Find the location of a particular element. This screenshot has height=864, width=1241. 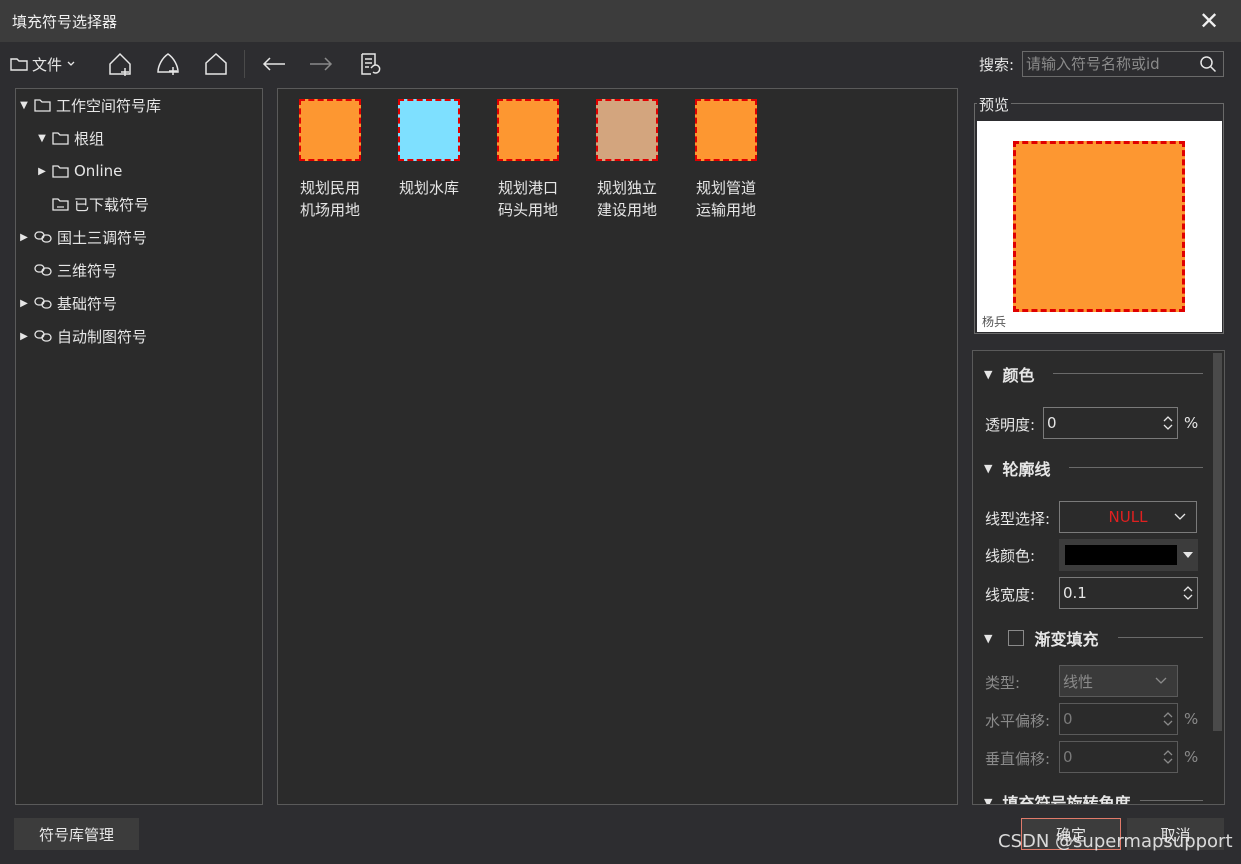

arrow-left-icon is located at coordinates (273, 64).